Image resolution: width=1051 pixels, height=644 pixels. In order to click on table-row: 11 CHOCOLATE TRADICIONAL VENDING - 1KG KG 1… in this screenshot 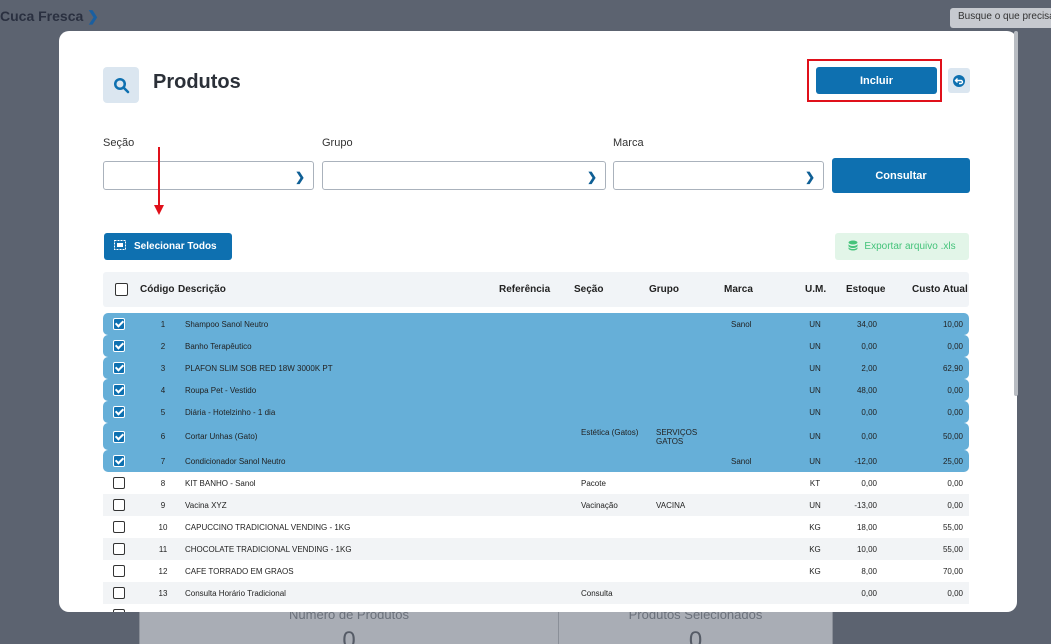, I will do `click(536, 549)`.